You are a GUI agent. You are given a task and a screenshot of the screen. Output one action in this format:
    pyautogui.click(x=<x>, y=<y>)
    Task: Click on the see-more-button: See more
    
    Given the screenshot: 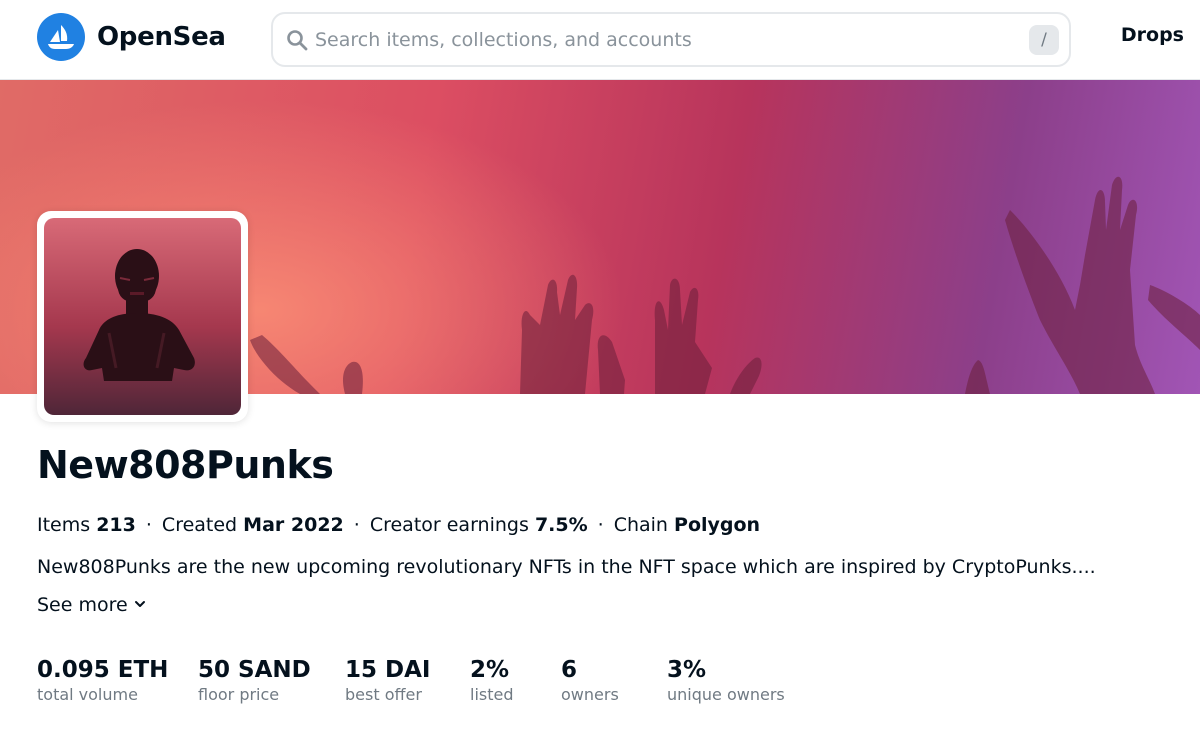 What is the action you would take?
    pyautogui.click(x=92, y=605)
    